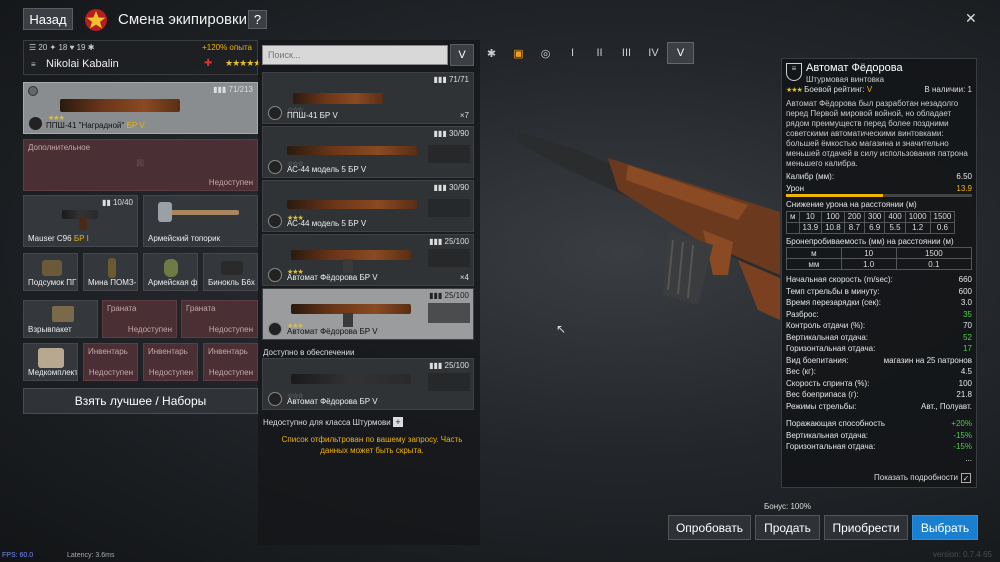  What do you see at coordinates (43, 47) in the screenshot?
I see `soldier-stat-1: 20` at bounding box center [43, 47].